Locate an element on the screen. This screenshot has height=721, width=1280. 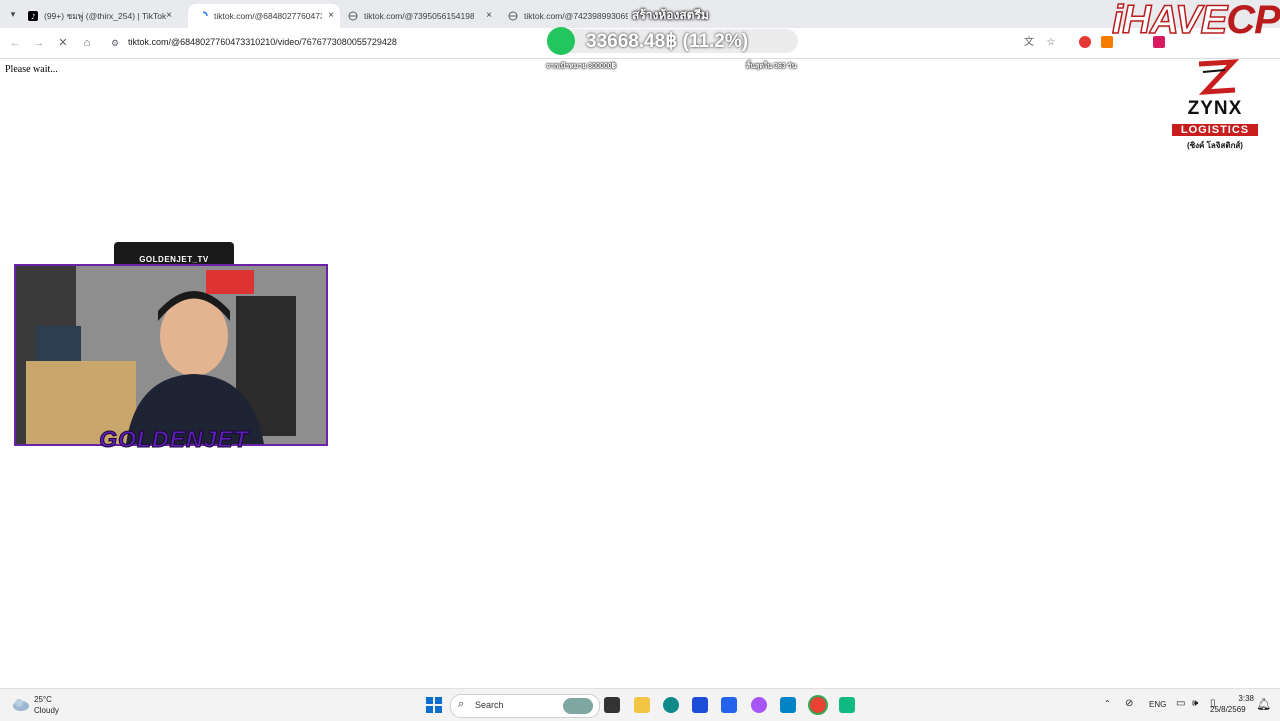
weather-desc: Cloudy is located at coordinates (46, 710).